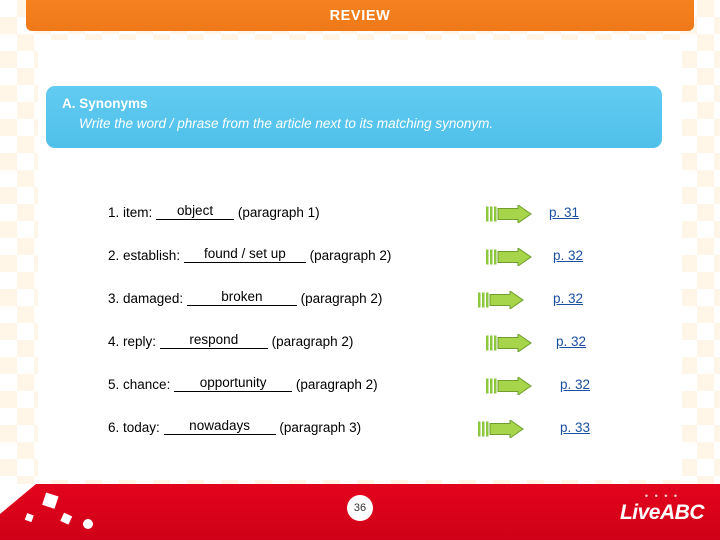 Image resolution: width=720 pixels, height=540 pixels. I want to click on list-item: 6. today: nowadays (paragraph 3) p. 33, so click(360, 432).